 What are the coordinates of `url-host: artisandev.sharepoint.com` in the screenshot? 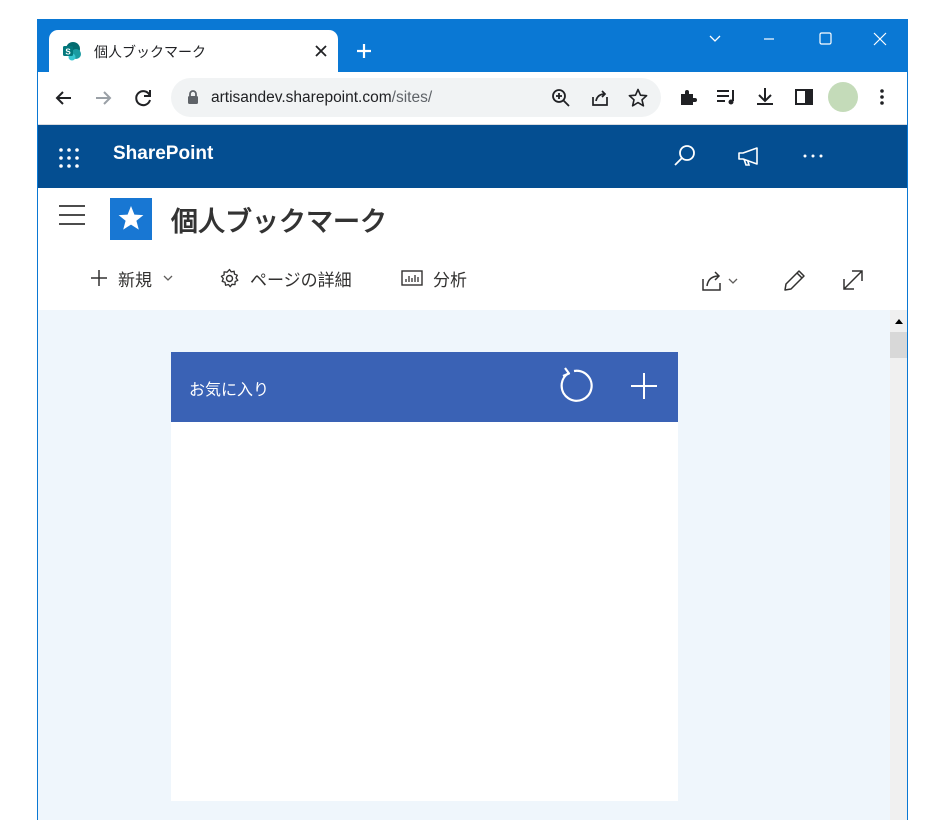 It's located at (301, 97).